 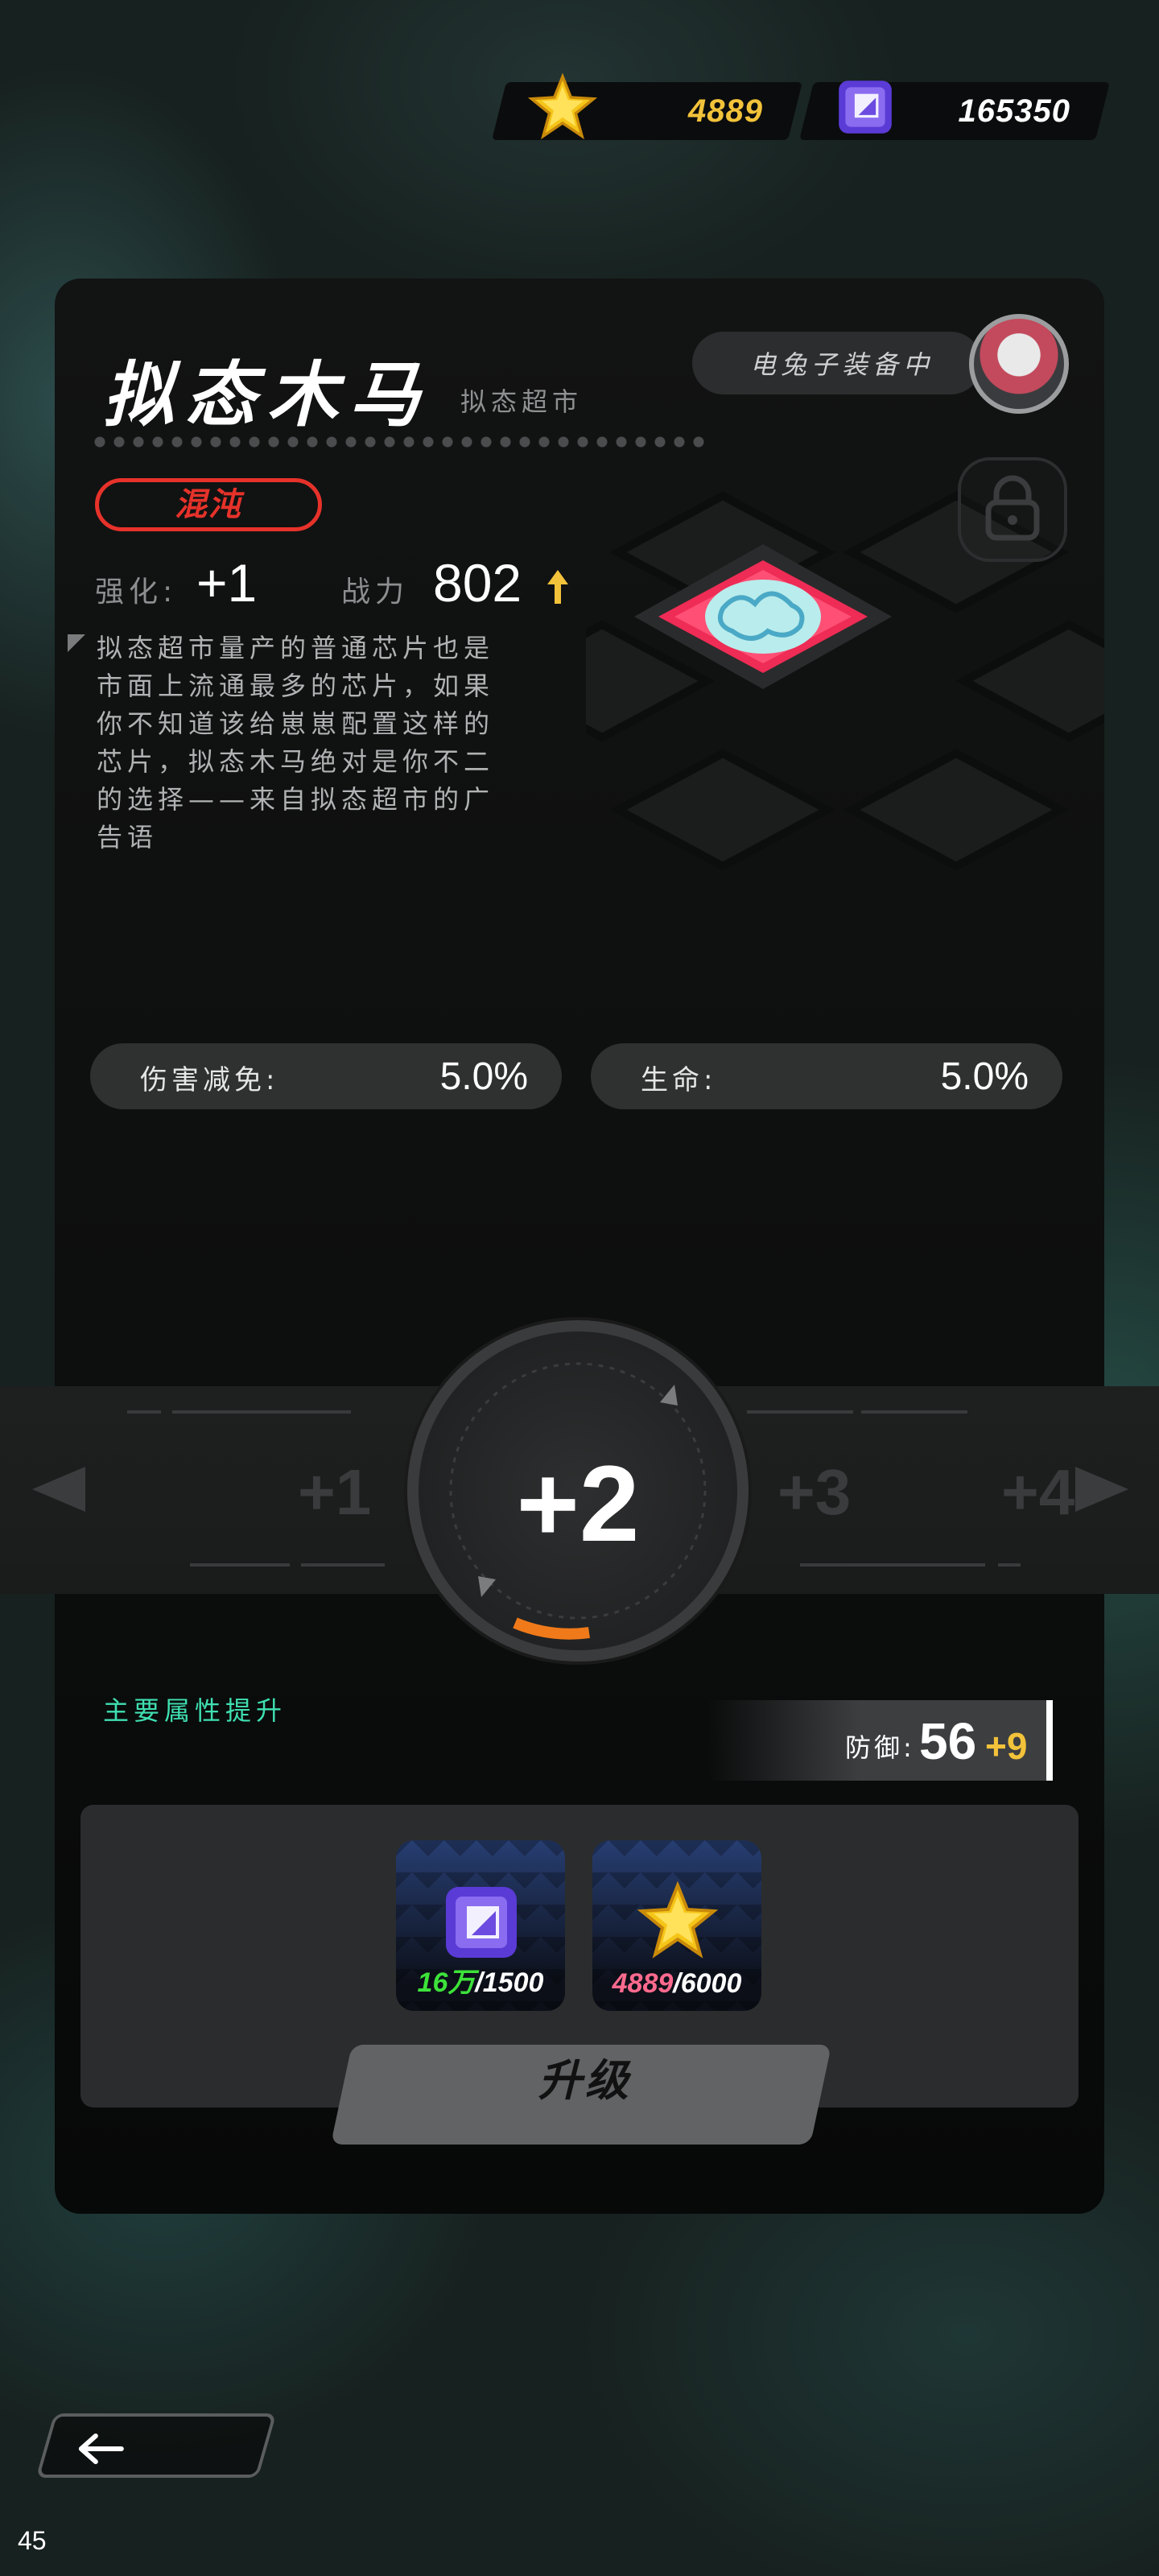 What do you see at coordinates (679, 1080) in the screenshot?
I see `attribute-label: 生命:` at bounding box center [679, 1080].